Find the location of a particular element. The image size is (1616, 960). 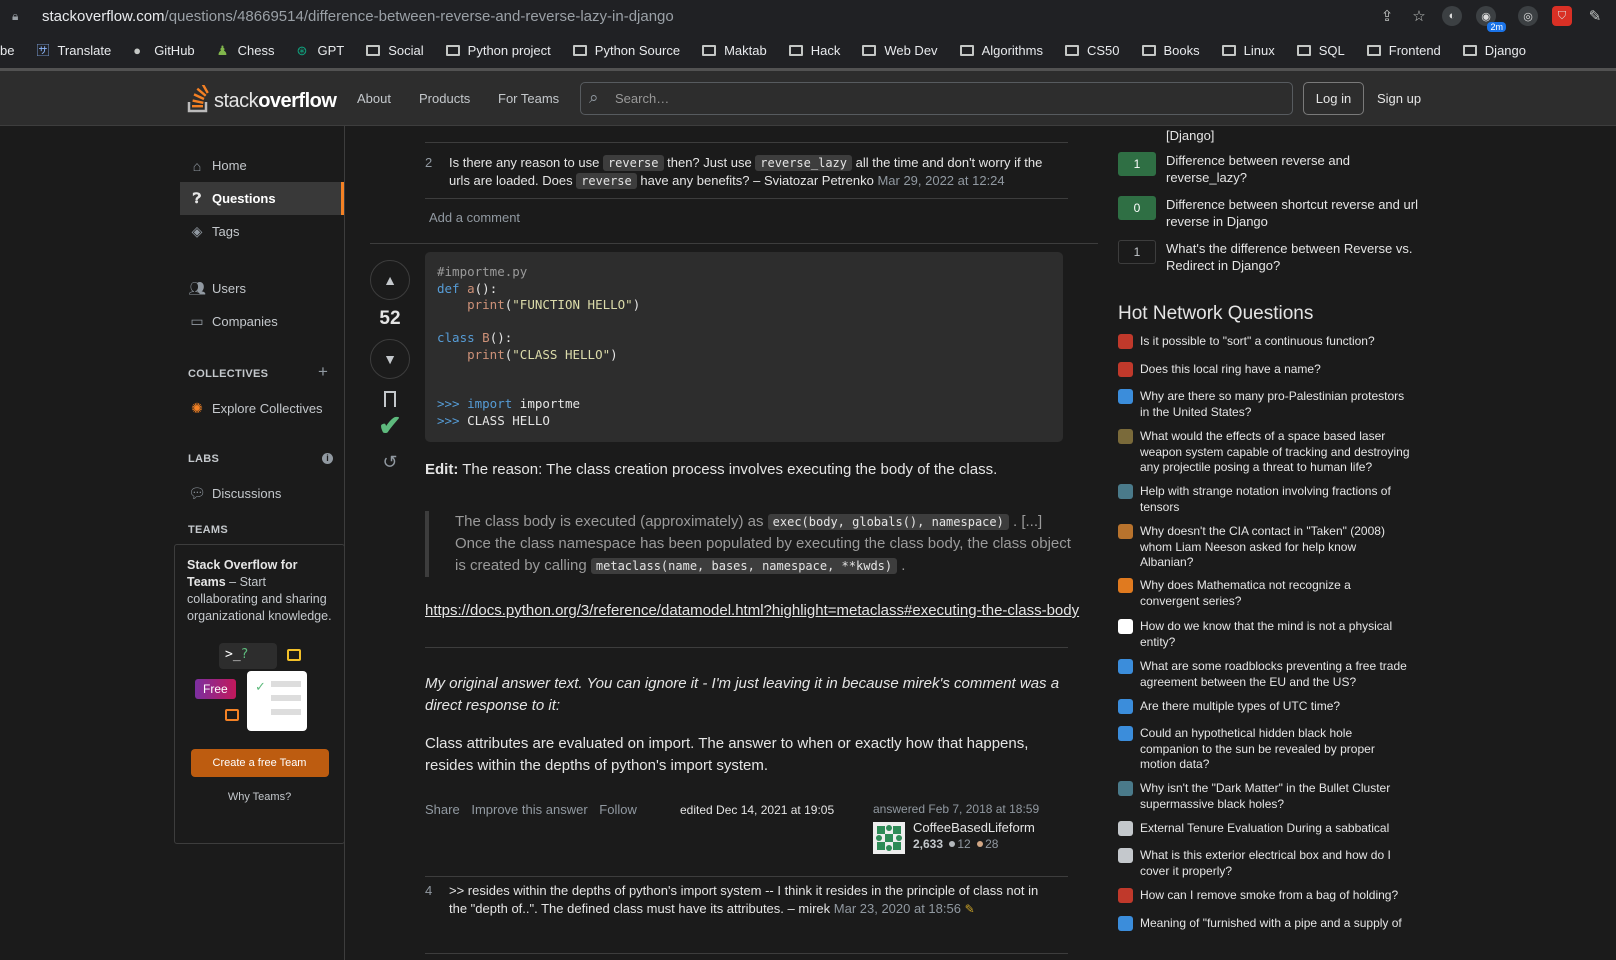

bronze-badge-icon is located at coordinates (980, 844).